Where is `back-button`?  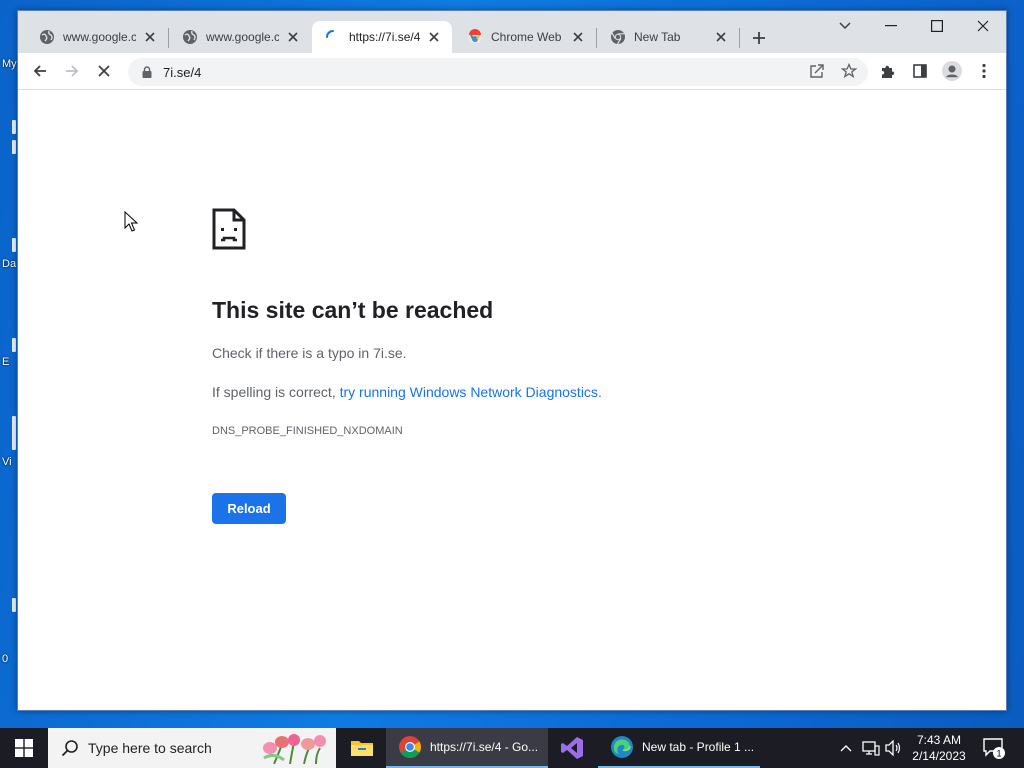
back-button is located at coordinates (40, 71).